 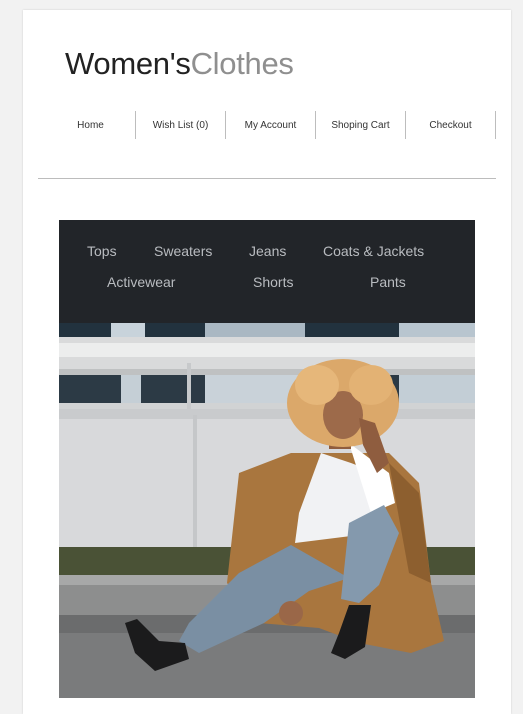 I want to click on category-shorts: Shorts, so click(x=273, y=282).